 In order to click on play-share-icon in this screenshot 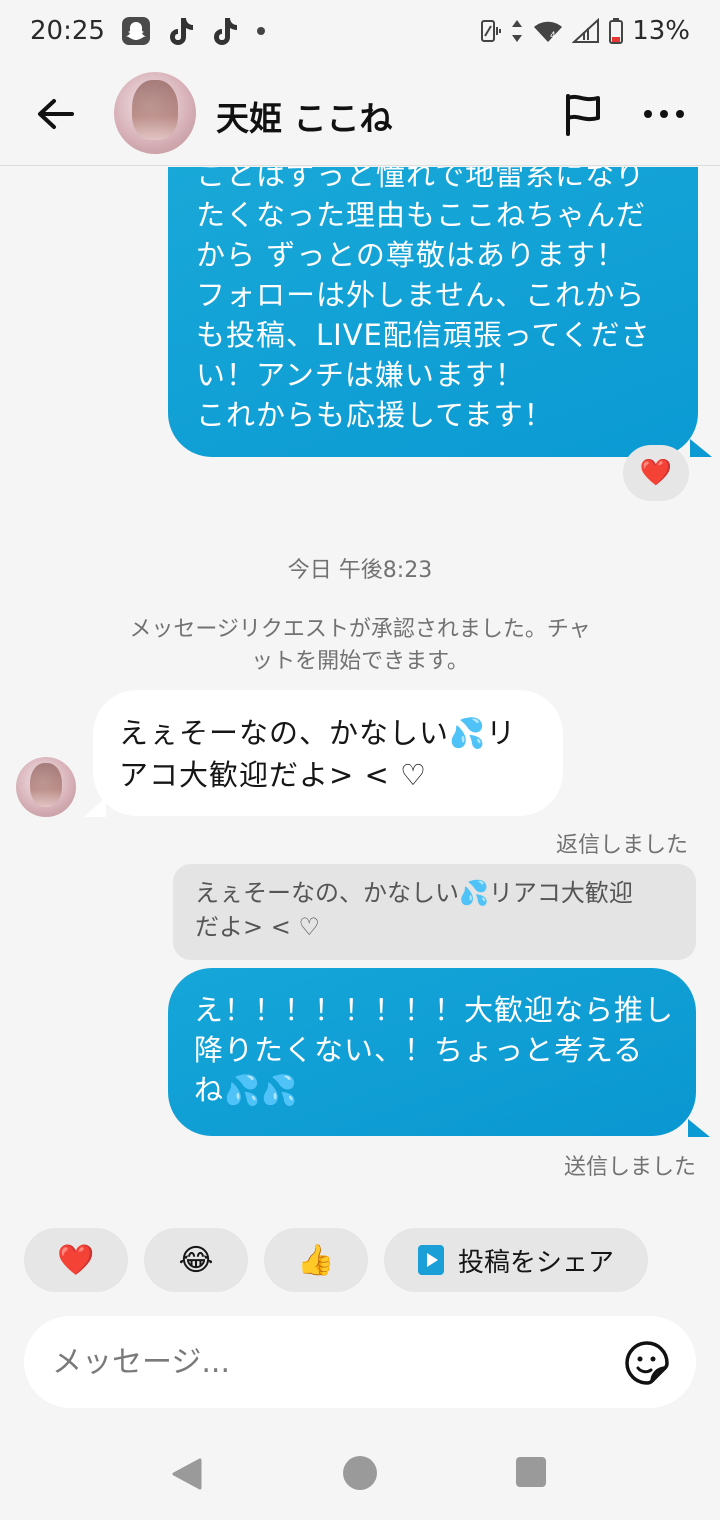, I will do `click(430, 1260)`.